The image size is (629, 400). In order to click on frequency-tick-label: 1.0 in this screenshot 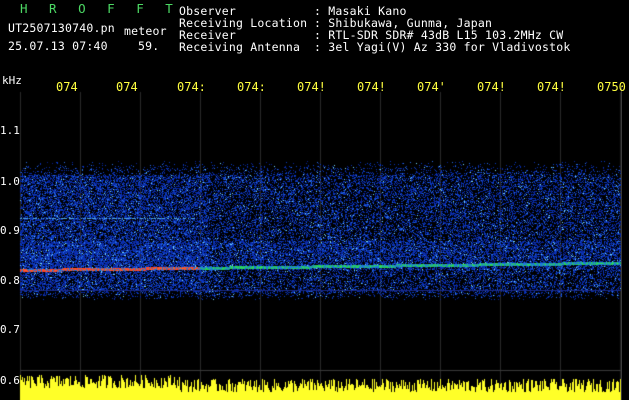, I will do `click(10, 181)`.